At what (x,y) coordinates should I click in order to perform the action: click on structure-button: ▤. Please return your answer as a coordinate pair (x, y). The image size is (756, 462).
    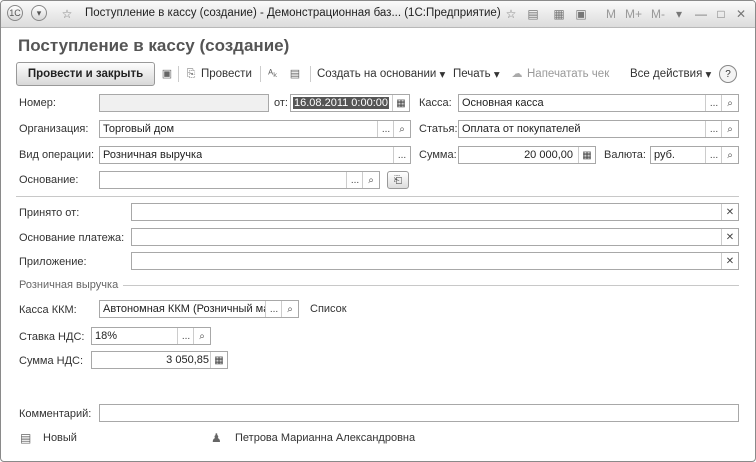
    Looking at the image, I should click on (296, 74).